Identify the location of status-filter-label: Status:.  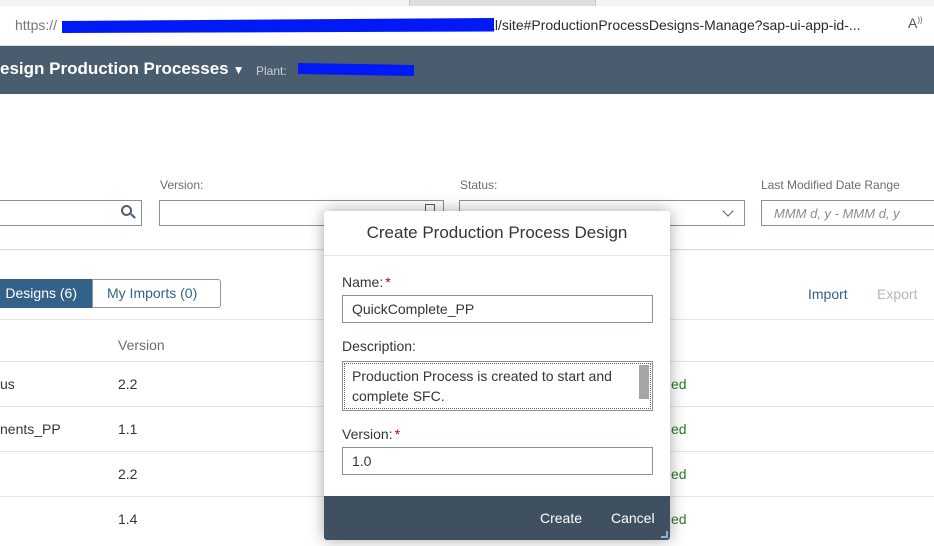
(479, 185).